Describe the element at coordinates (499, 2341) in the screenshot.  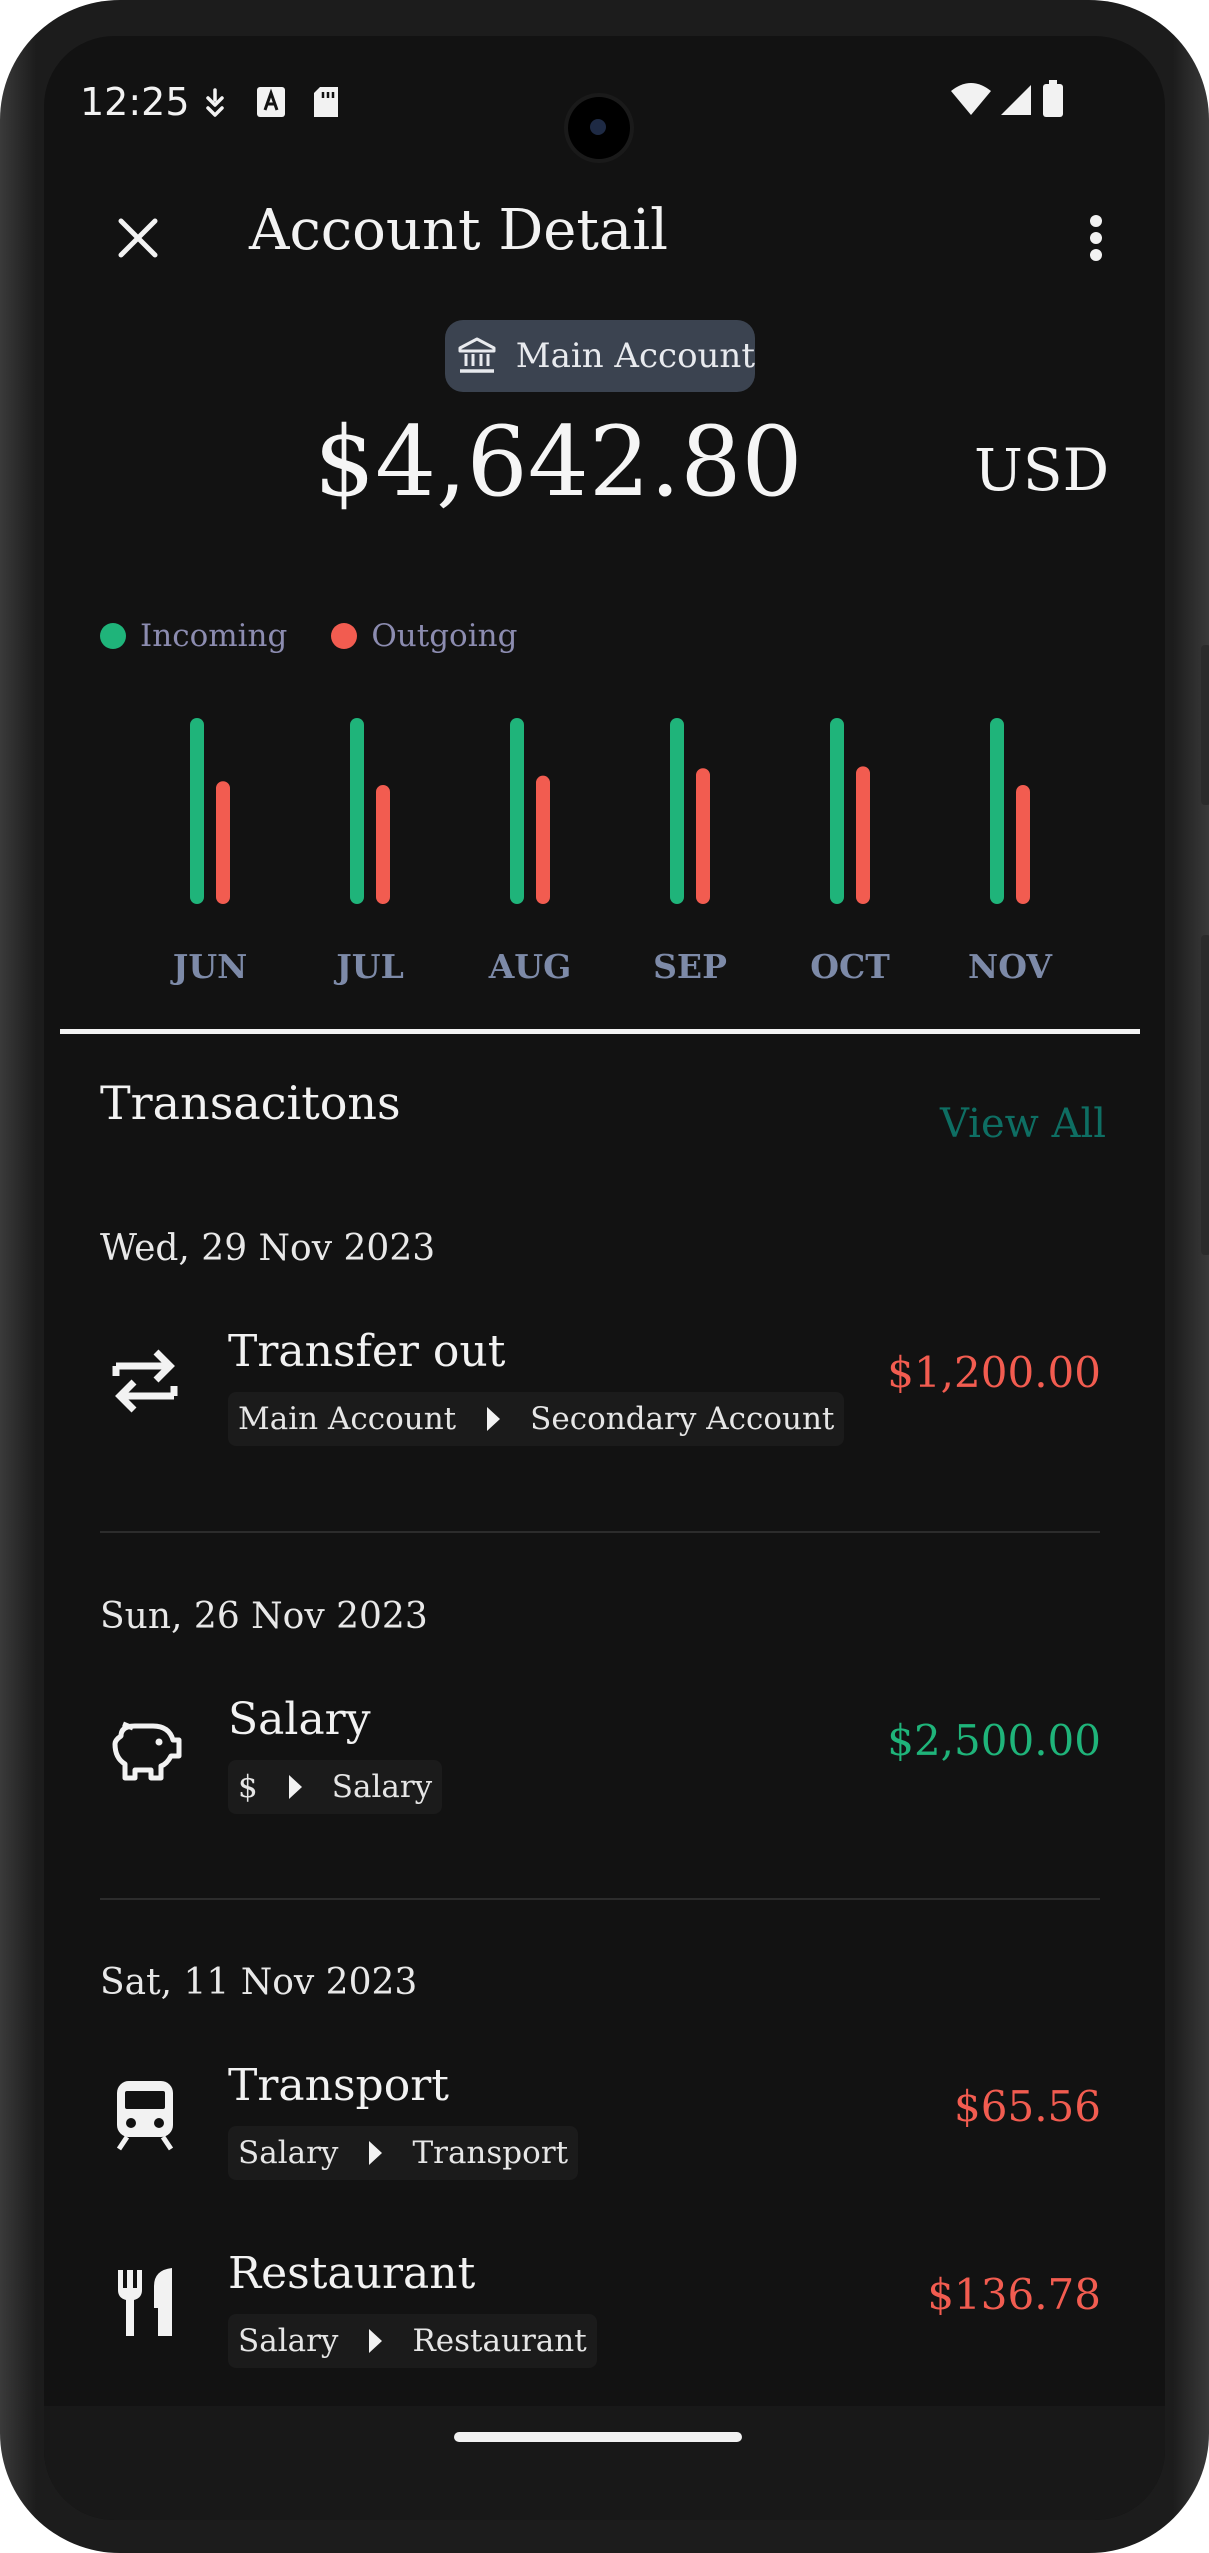
I see `route-to: Restaurant` at that location.